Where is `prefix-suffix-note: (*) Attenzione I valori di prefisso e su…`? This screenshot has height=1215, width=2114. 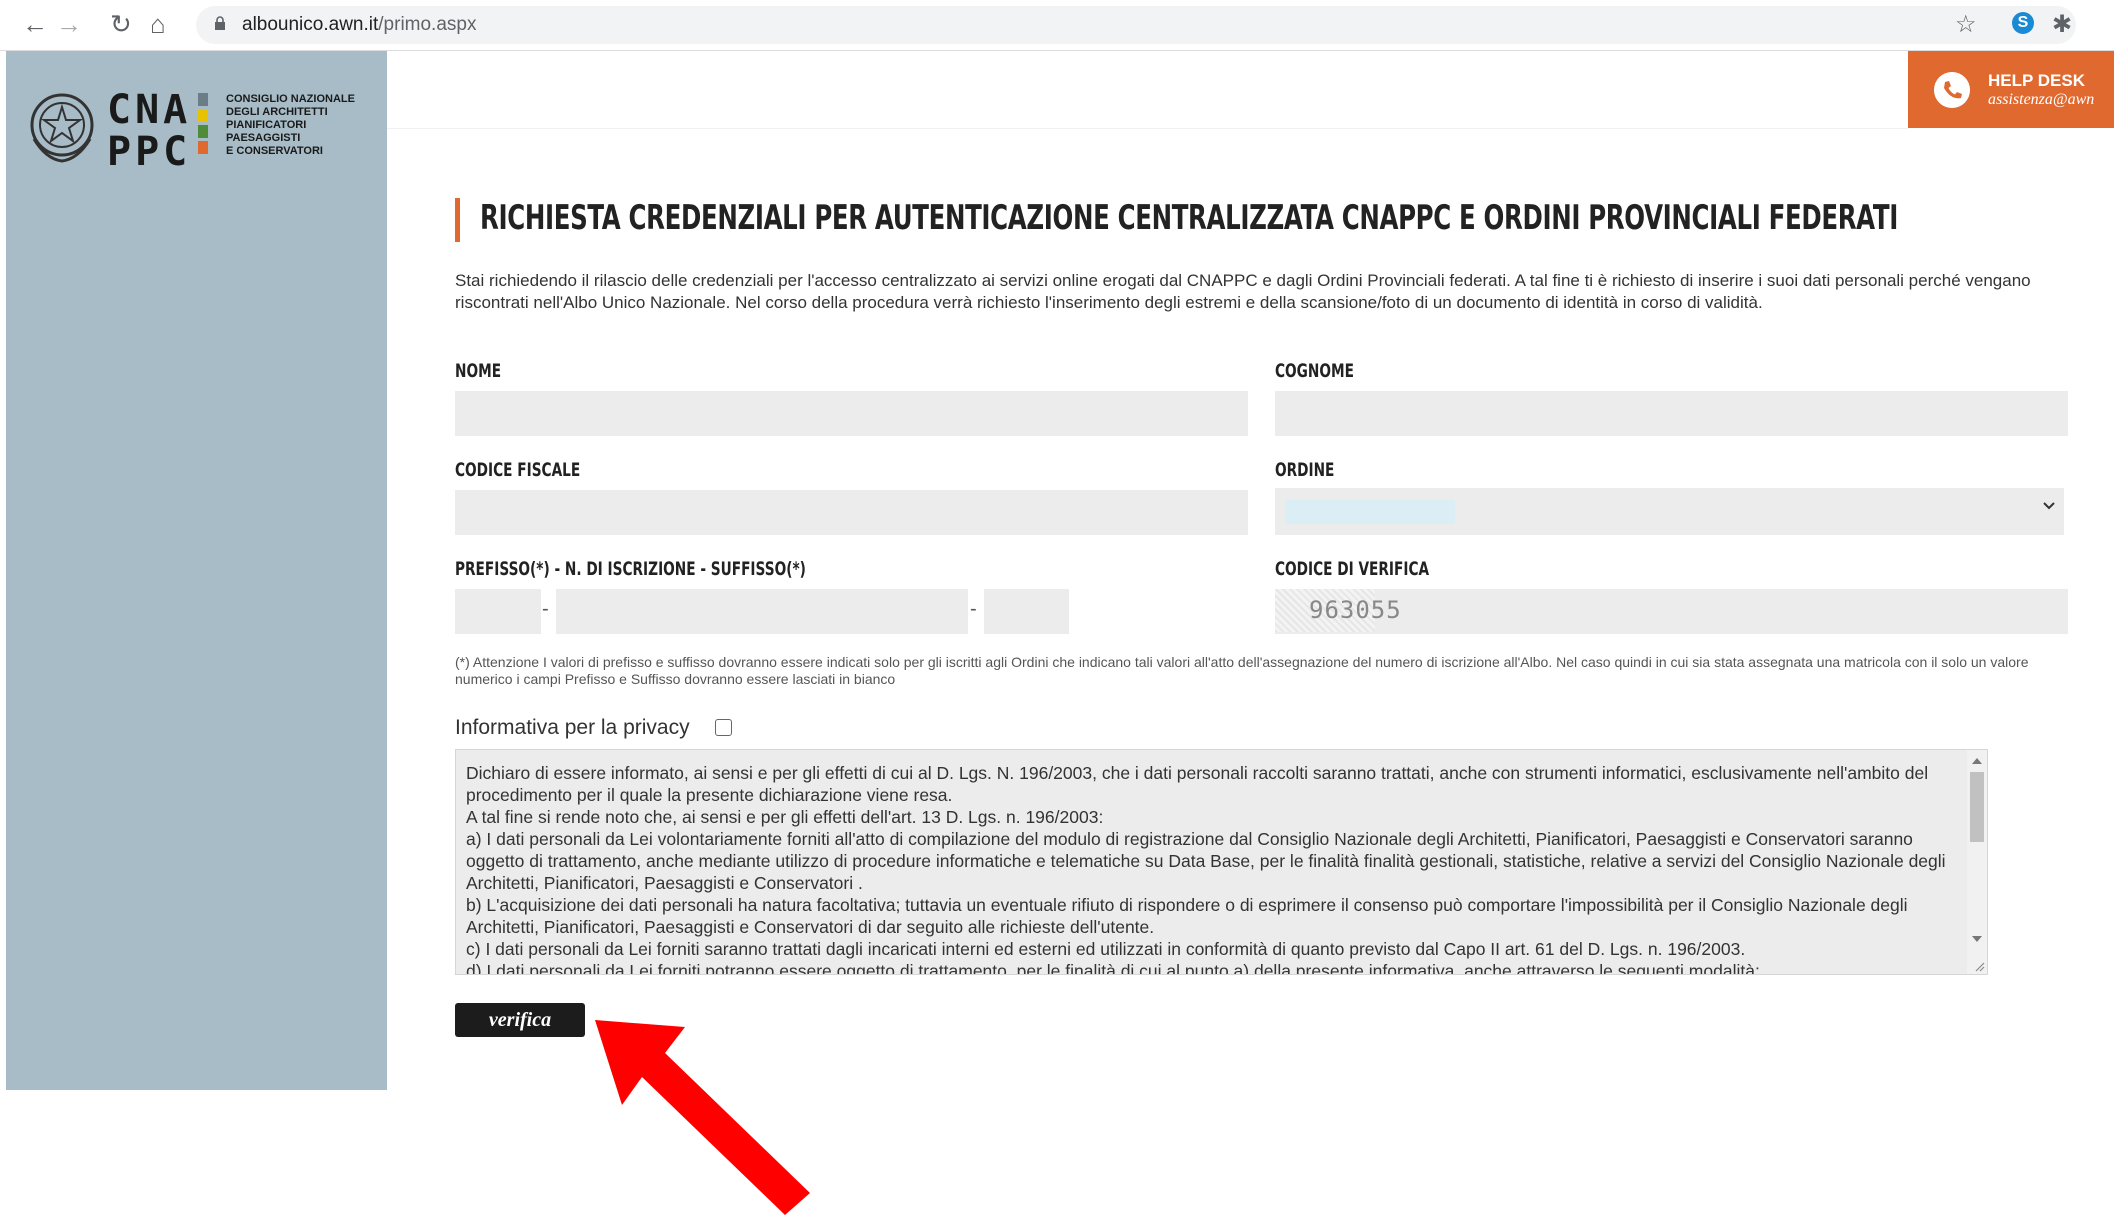 prefix-suffix-note: (*) Attenzione I valori di prefisso e su… is located at coordinates (1242, 670).